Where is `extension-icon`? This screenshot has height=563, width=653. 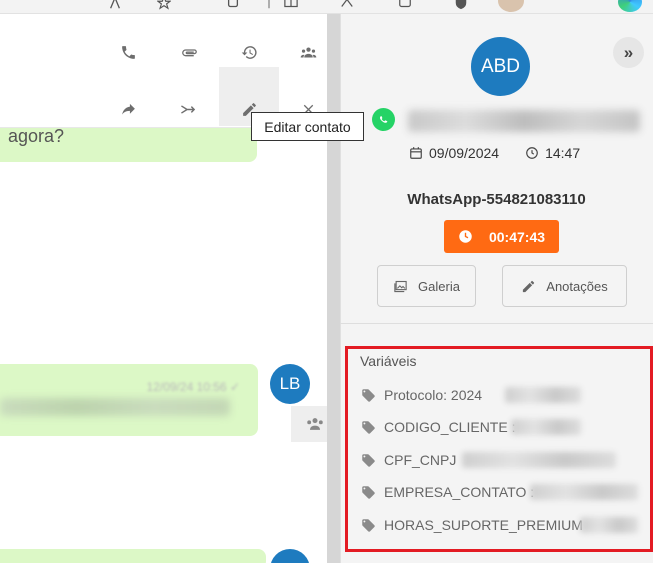 extension-icon is located at coordinates (233, 5).